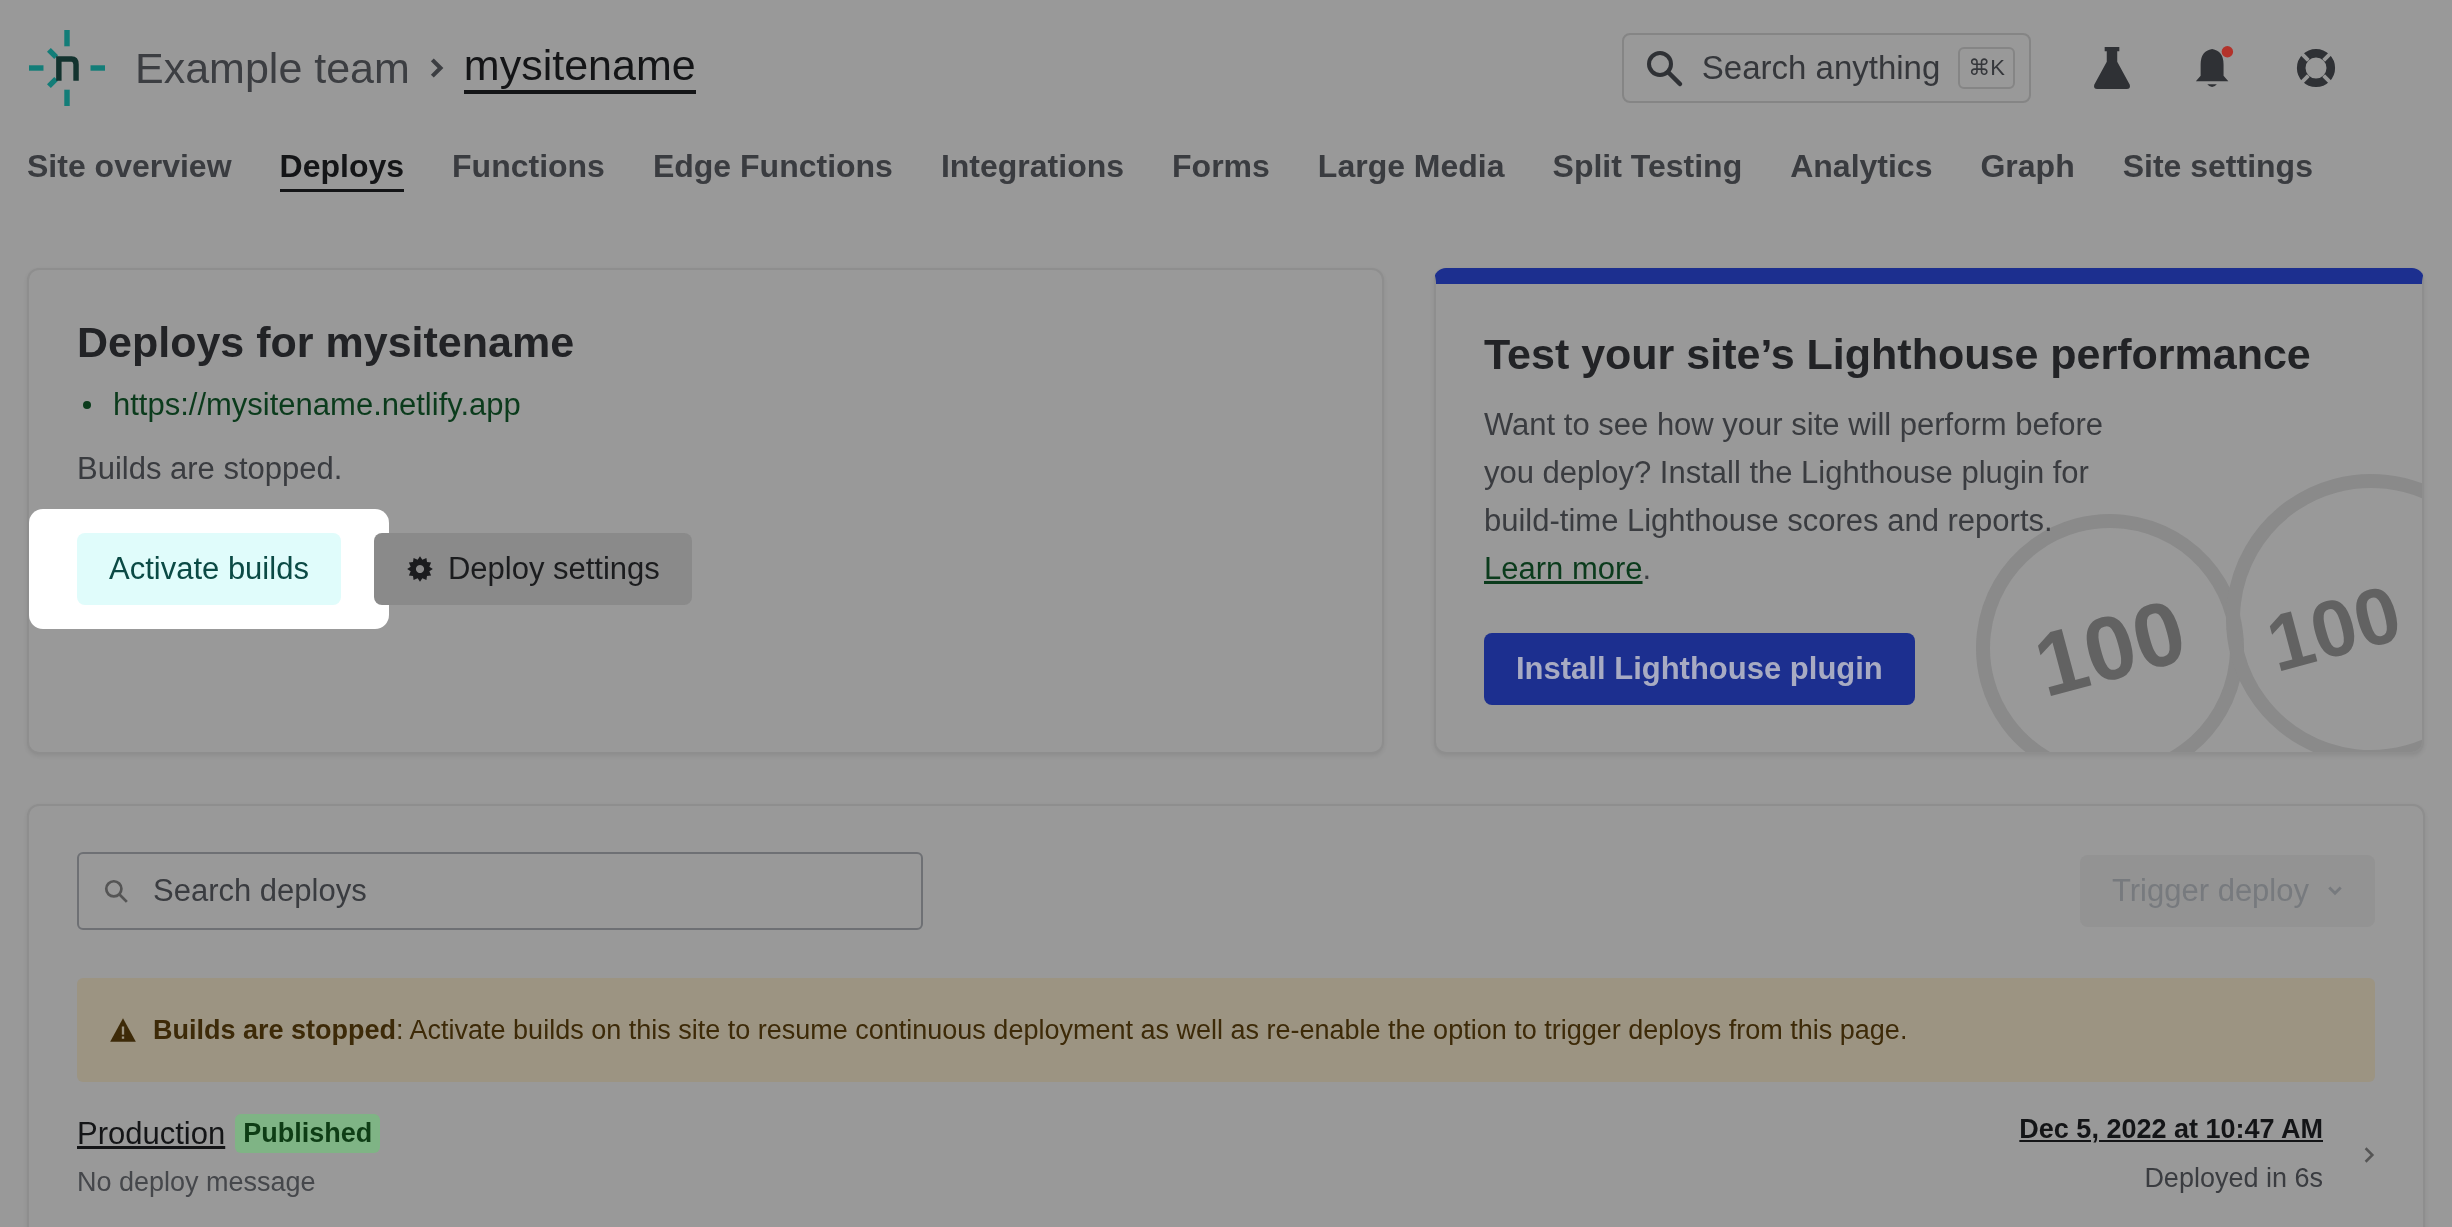 The image size is (2452, 1227). What do you see at coordinates (1030, 1030) in the screenshot?
I see `warning-message: Builds are stopped: Activate builds on this site to resume continuous deployment as well as re-enable the option to trigger deploys from this page.` at bounding box center [1030, 1030].